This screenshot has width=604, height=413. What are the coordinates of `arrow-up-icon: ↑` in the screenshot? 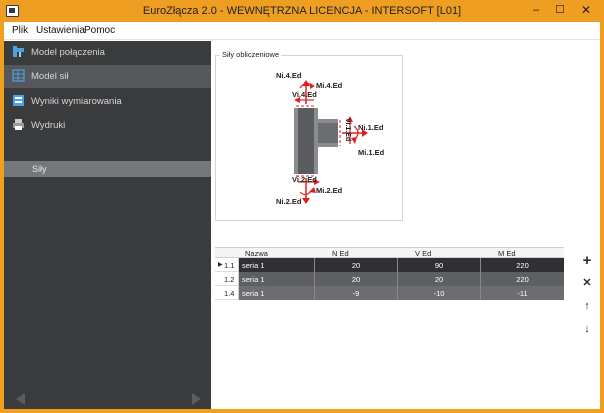 It's located at (587, 306).